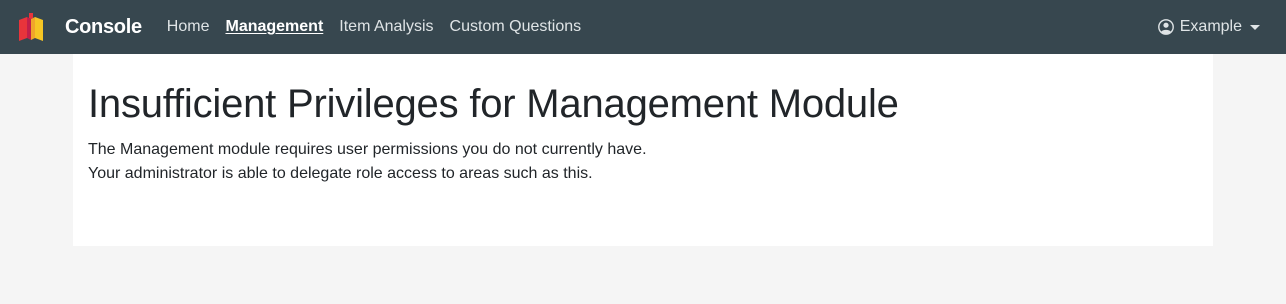 The width and height of the screenshot is (1286, 304). I want to click on user-name: Example, so click(1210, 26).